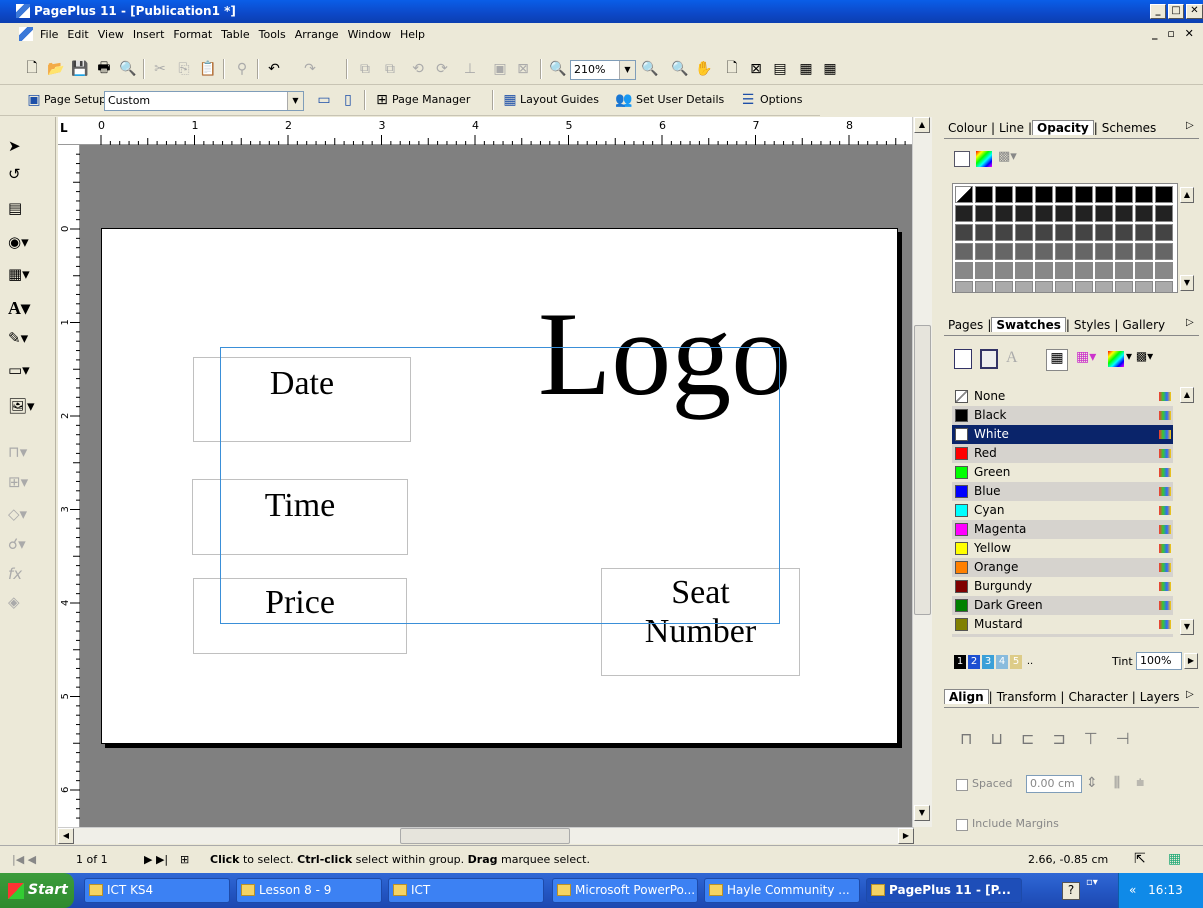  I want to click on align-buttons: ⊓⊔⊏⊐⊤⊣, so click(1054, 738).